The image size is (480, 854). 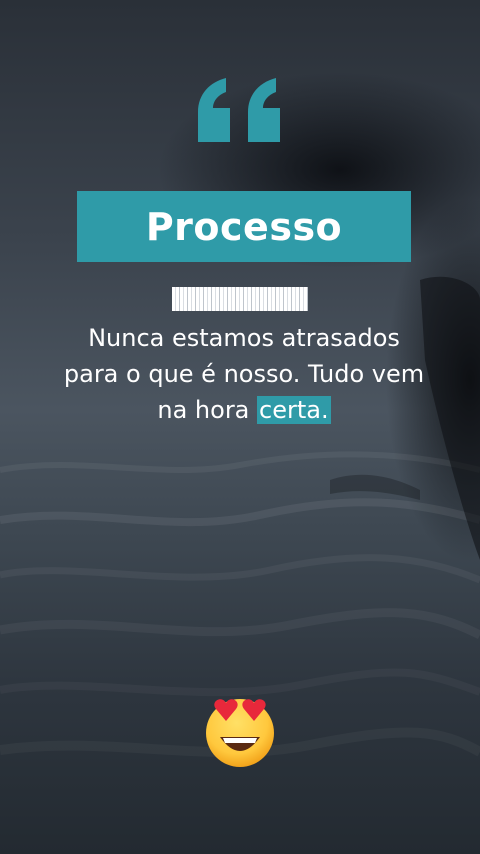 I want to click on barcode-decoration, so click(x=240, y=299).